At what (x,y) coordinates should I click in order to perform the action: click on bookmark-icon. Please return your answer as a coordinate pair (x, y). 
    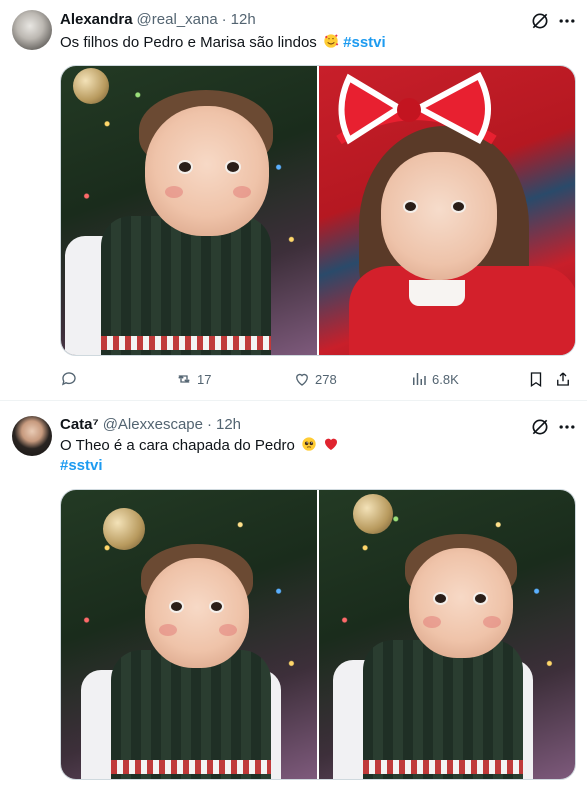
    Looking at the image, I should click on (536, 380).